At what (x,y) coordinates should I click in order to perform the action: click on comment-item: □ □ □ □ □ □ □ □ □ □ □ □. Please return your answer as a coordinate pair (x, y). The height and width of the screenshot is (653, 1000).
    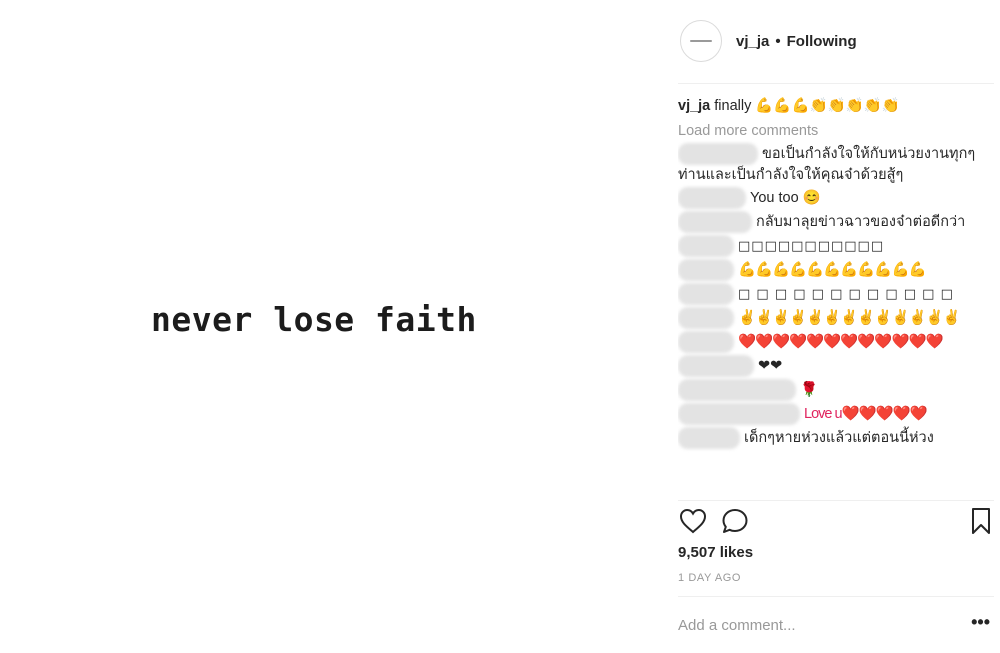
    Looking at the image, I should click on (833, 294).